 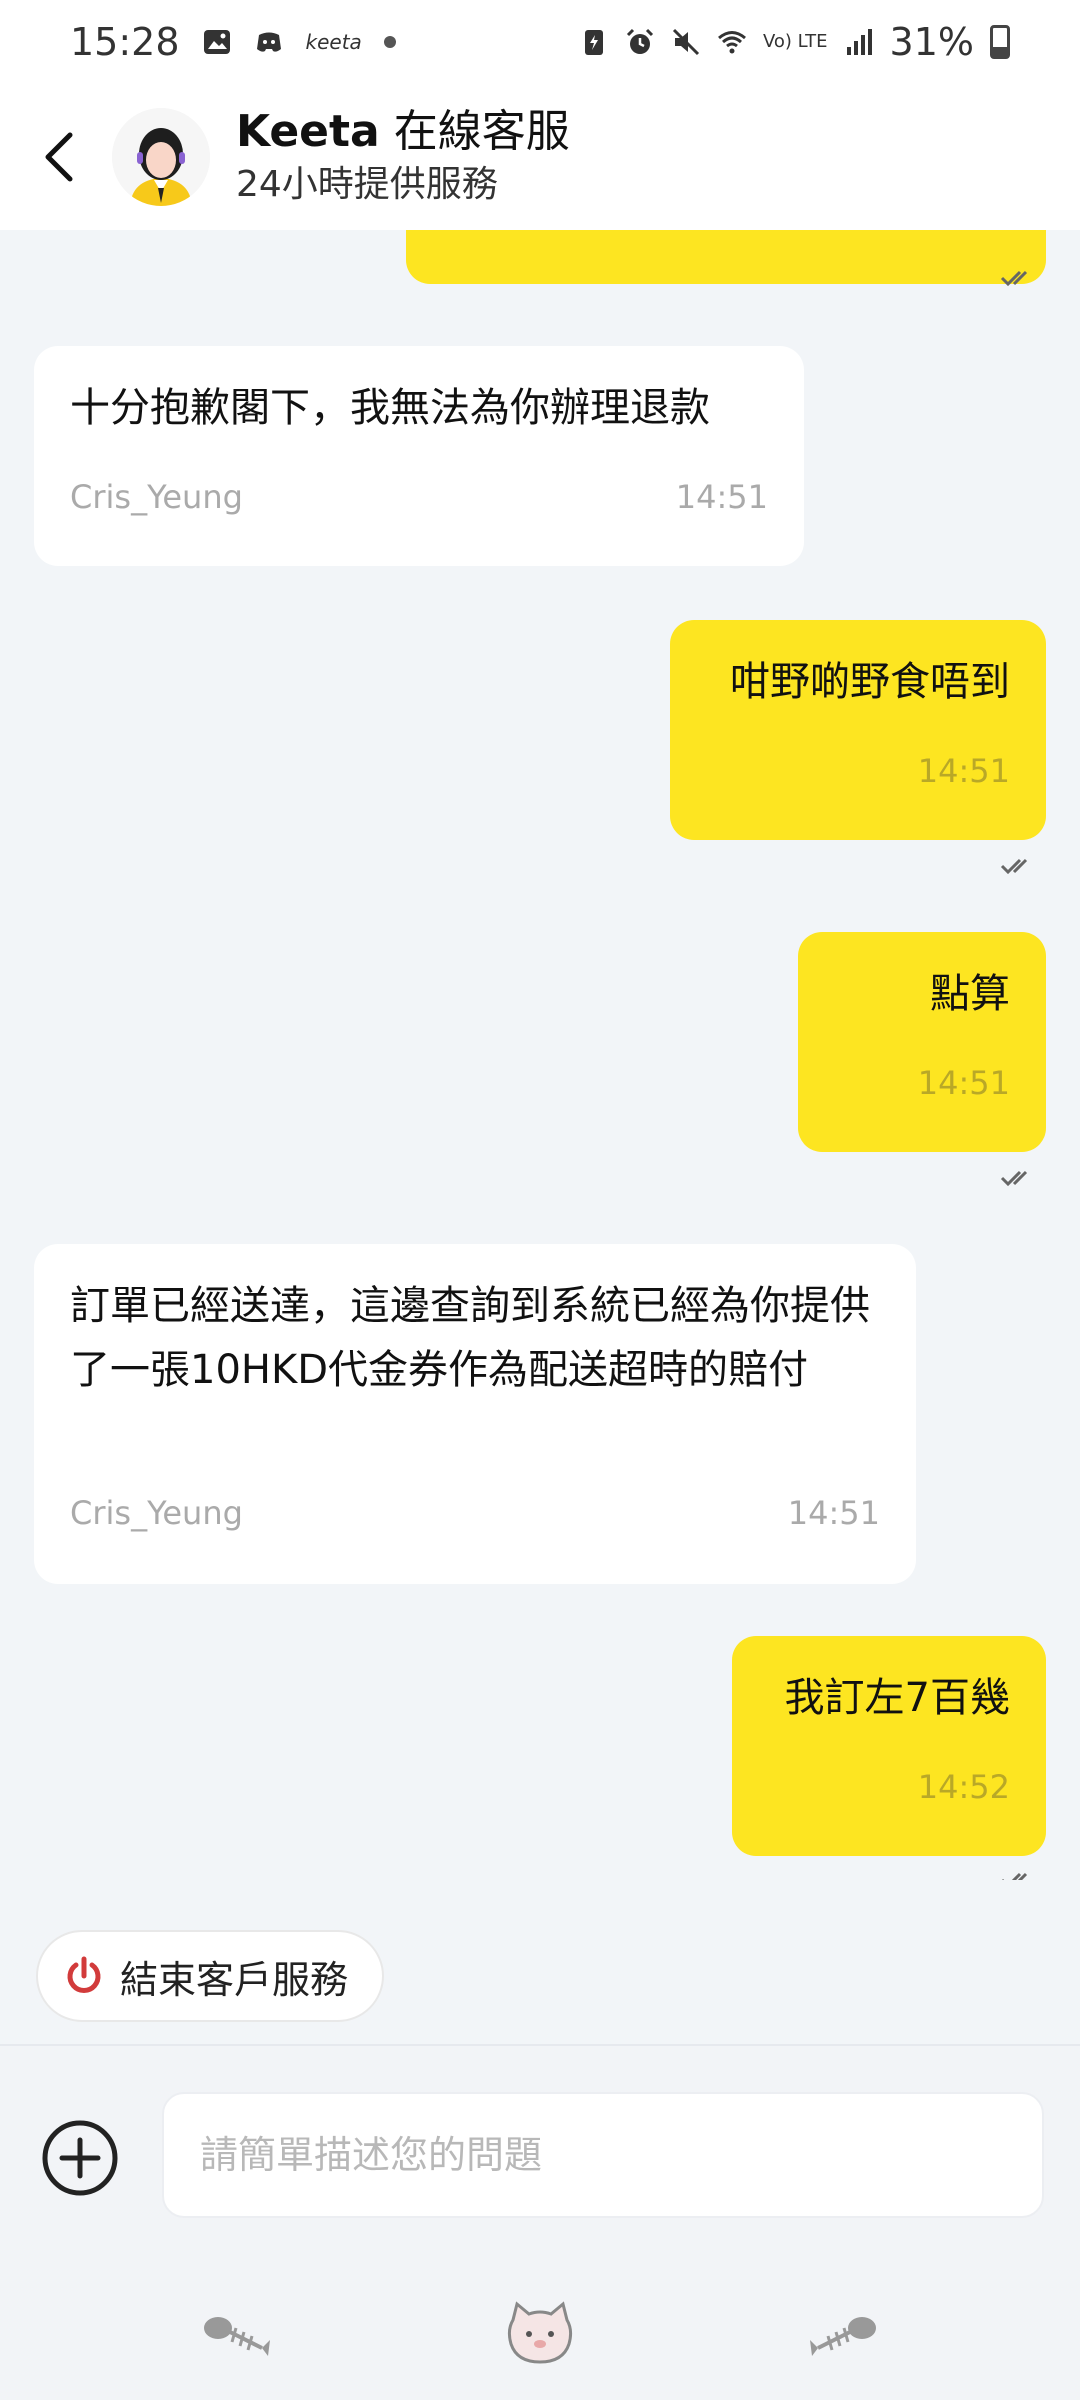 What do you see at coordinates (859, 42) in the screenshot?
I see `signal-icon` at bounding box center [859, 42].